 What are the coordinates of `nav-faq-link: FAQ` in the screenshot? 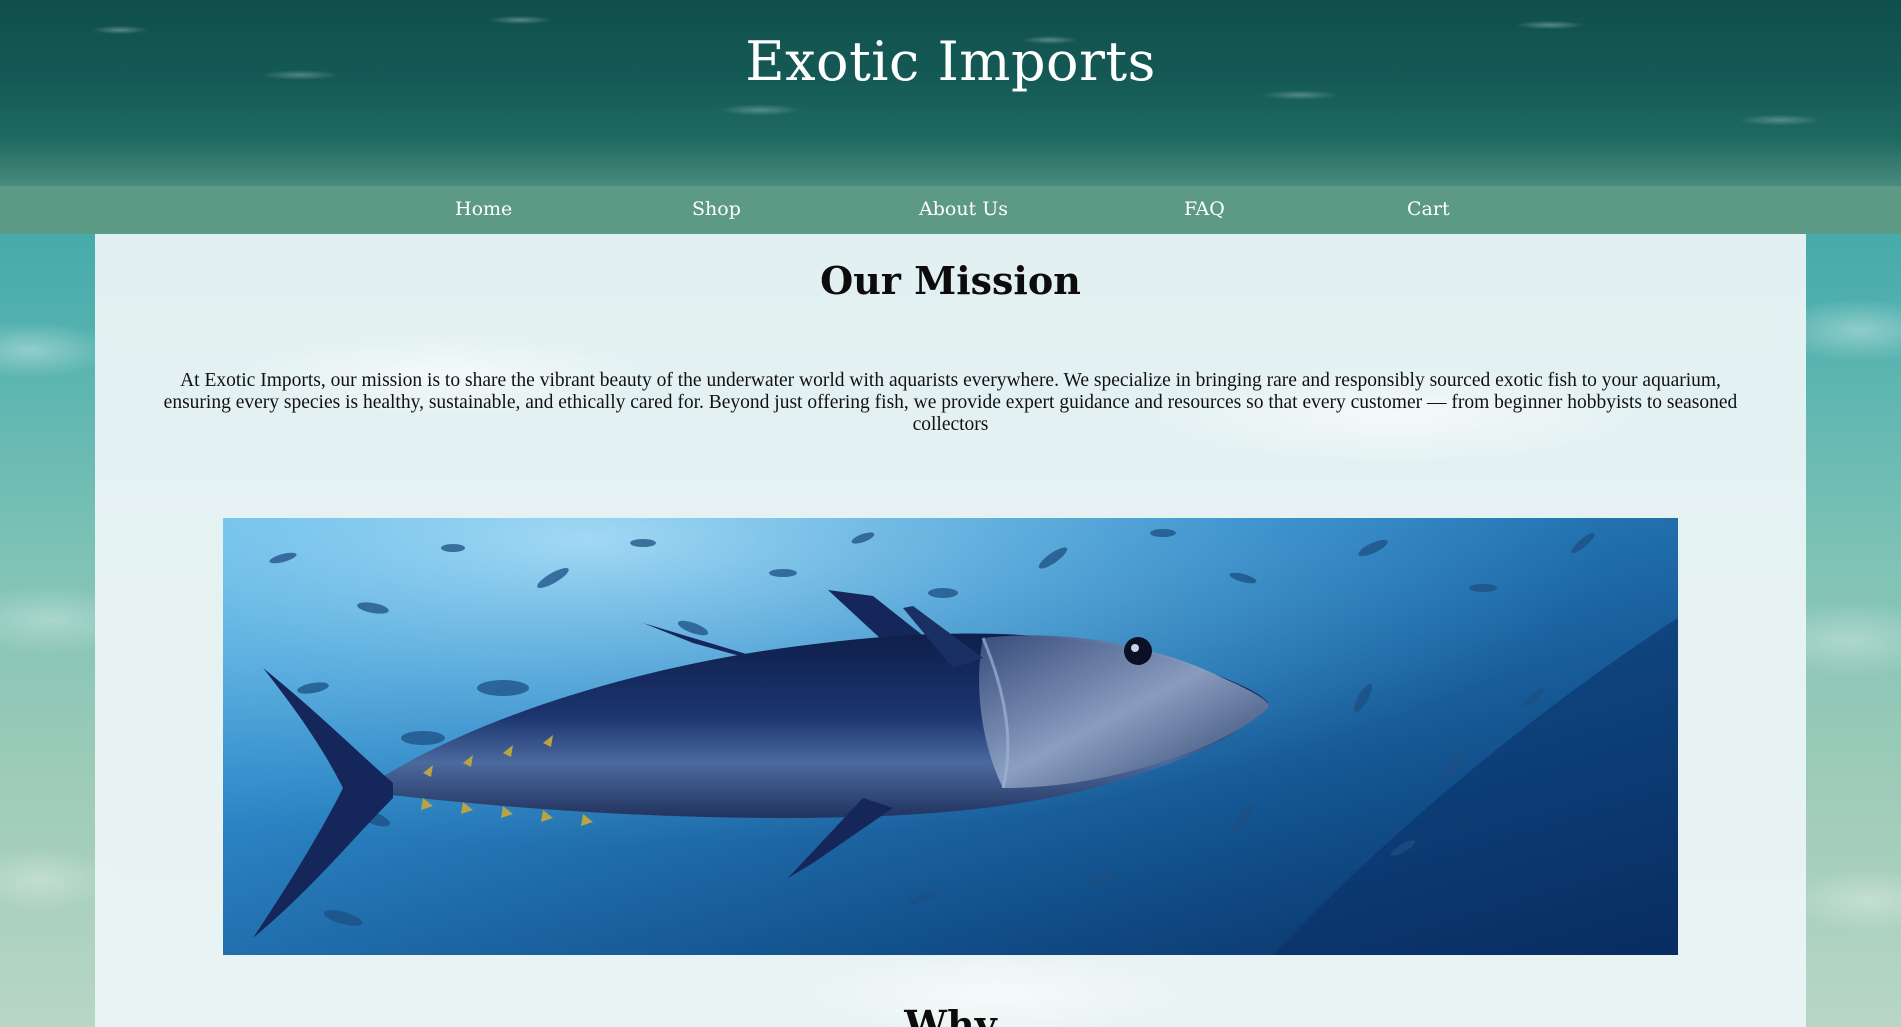 It's located at (1204, 209).